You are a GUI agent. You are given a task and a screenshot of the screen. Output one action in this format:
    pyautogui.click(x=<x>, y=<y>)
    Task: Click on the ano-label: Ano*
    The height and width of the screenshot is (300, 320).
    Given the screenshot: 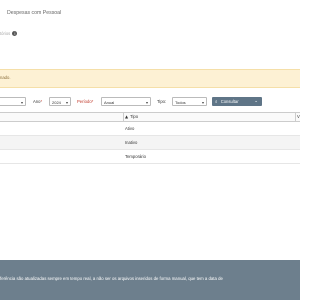 What is the action you would take?
    pyautogui.click(x=38, y=101)
    